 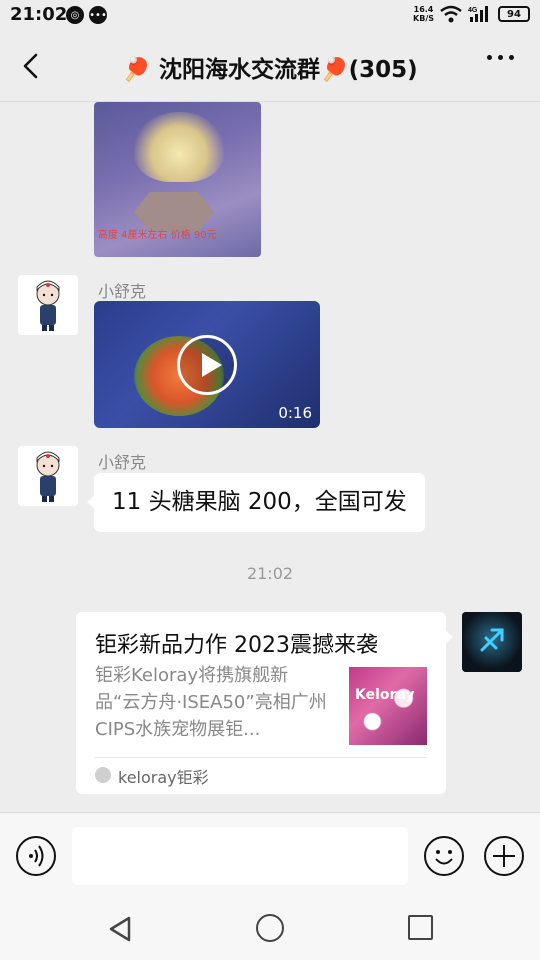 I want to click on image-message: 高度 4厘米左右 价格 90元, so click(x=177, y=179).